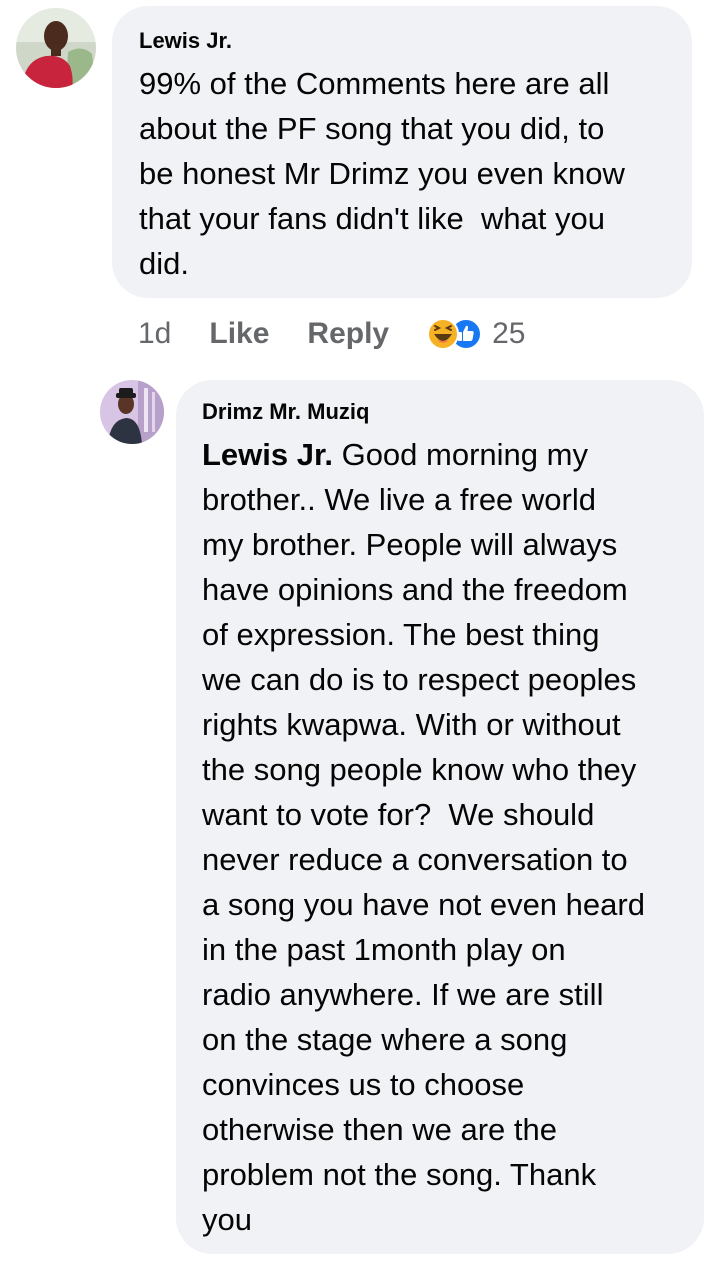 Image resolution: width=720 pixels, height=1266 pixels. Describe the element at coordinates (154, 334) in the screenshot. I see `comment-timestamp: 1d` at that location.